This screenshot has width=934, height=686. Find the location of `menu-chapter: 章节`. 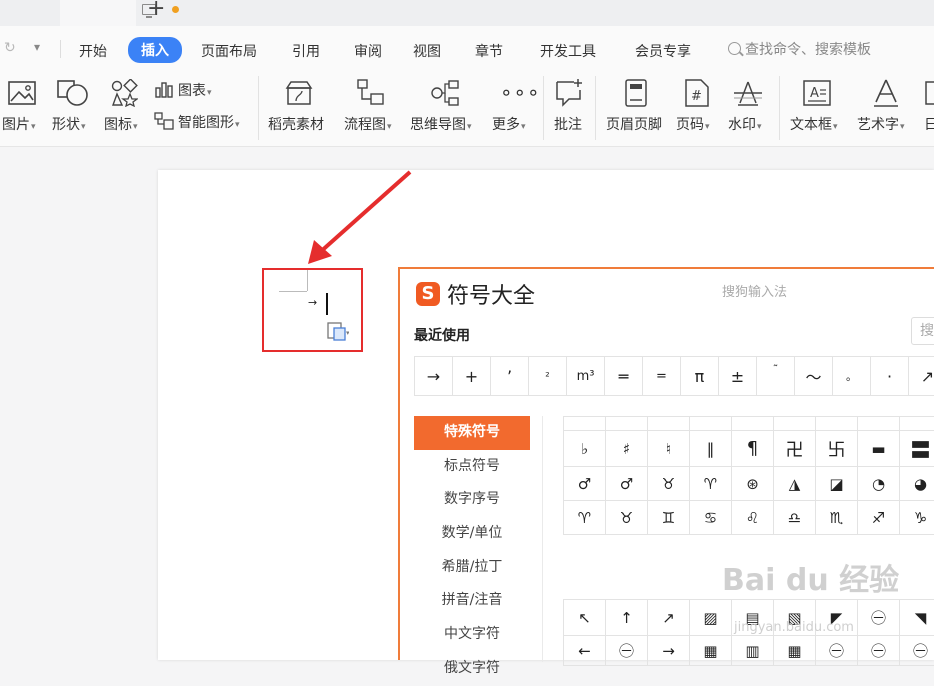

menu-chapter: 章节 is located at coordinates (489, 51).